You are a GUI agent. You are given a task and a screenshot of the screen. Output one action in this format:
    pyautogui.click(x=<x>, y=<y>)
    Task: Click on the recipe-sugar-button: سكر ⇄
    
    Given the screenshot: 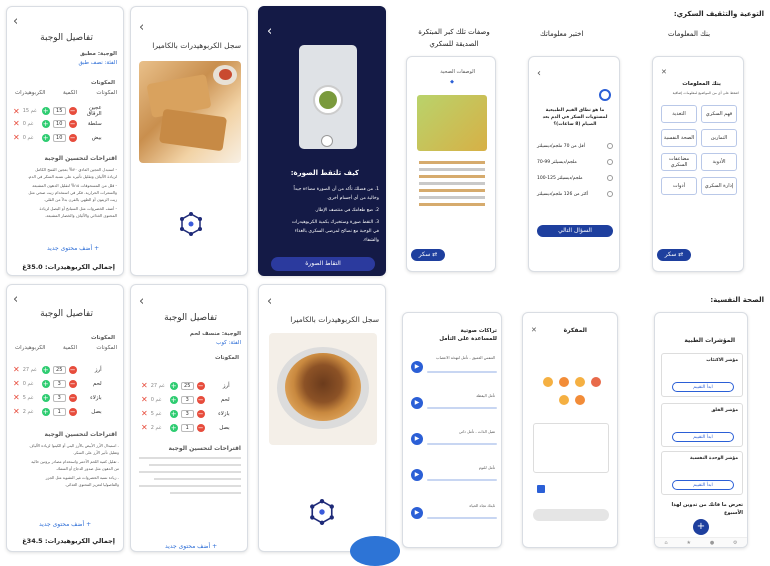 What is the action you would take?
    pyautogui.click(x=428, y=255)
    